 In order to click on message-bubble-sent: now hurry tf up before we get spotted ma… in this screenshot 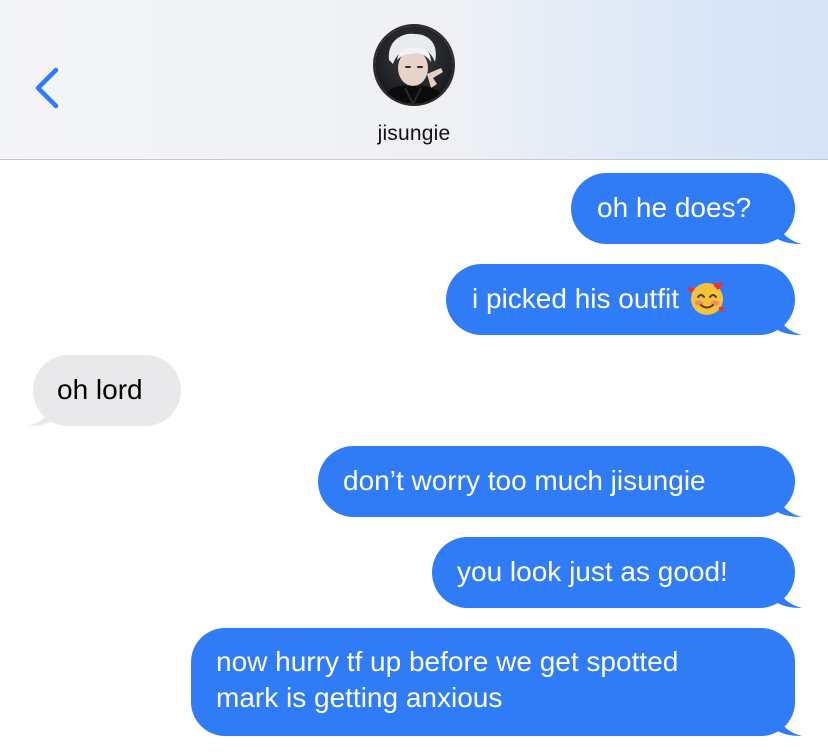, I will do `click(493, 682)`.